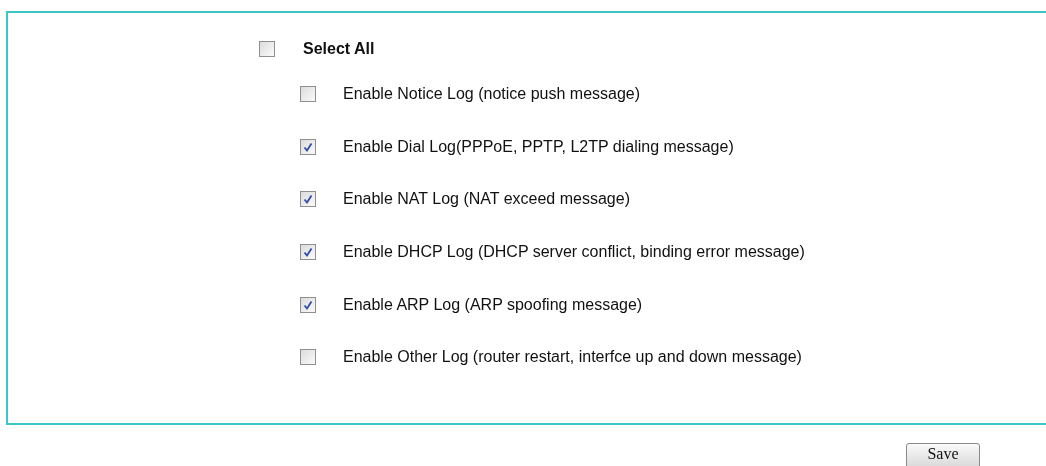 This screenshot has width=1046, height=466. What do you see at coordinates (486, 199) in the screenshot?
I see `option-label: Enable NAT Log (NAT exceed message)` at bounding box center [486, 199].